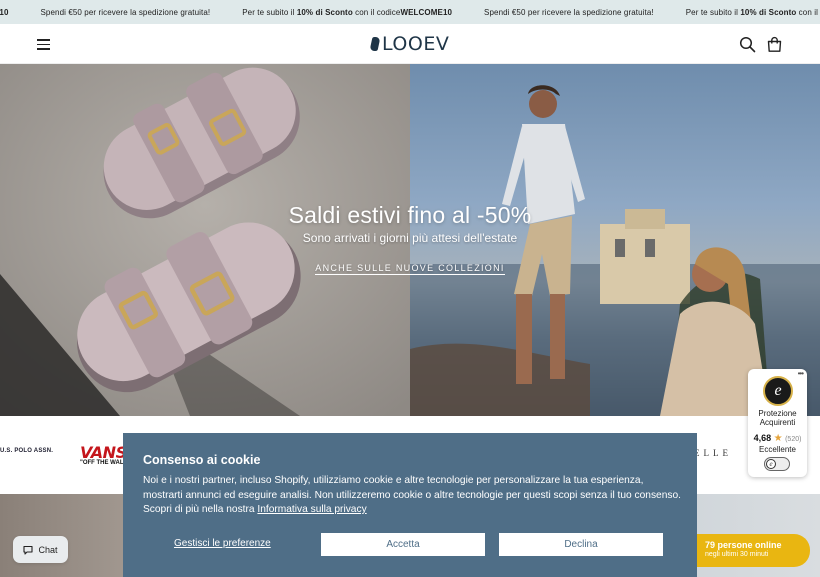 The image size is (820, 577). I want to click on trust-review-count: (520), so click(793, 439).